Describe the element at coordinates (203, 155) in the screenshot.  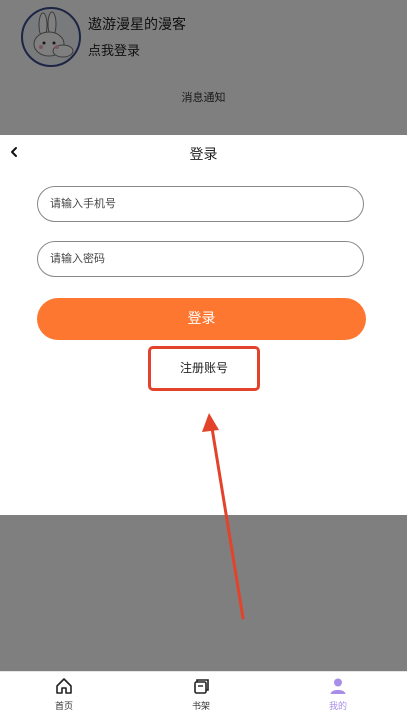
I see `modal-title: 登录` at that location.